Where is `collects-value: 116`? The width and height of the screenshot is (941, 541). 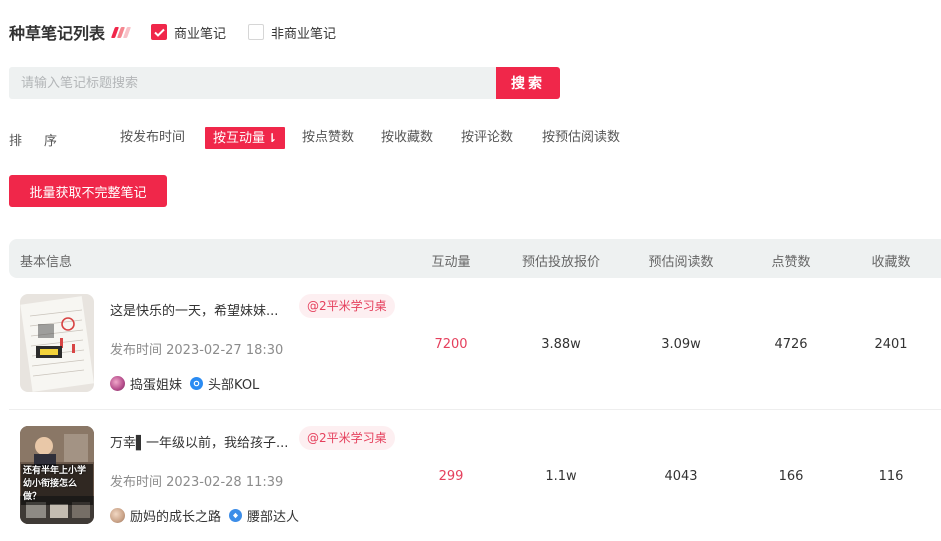 collects-value: 116 is located at coordinates (891, 476).